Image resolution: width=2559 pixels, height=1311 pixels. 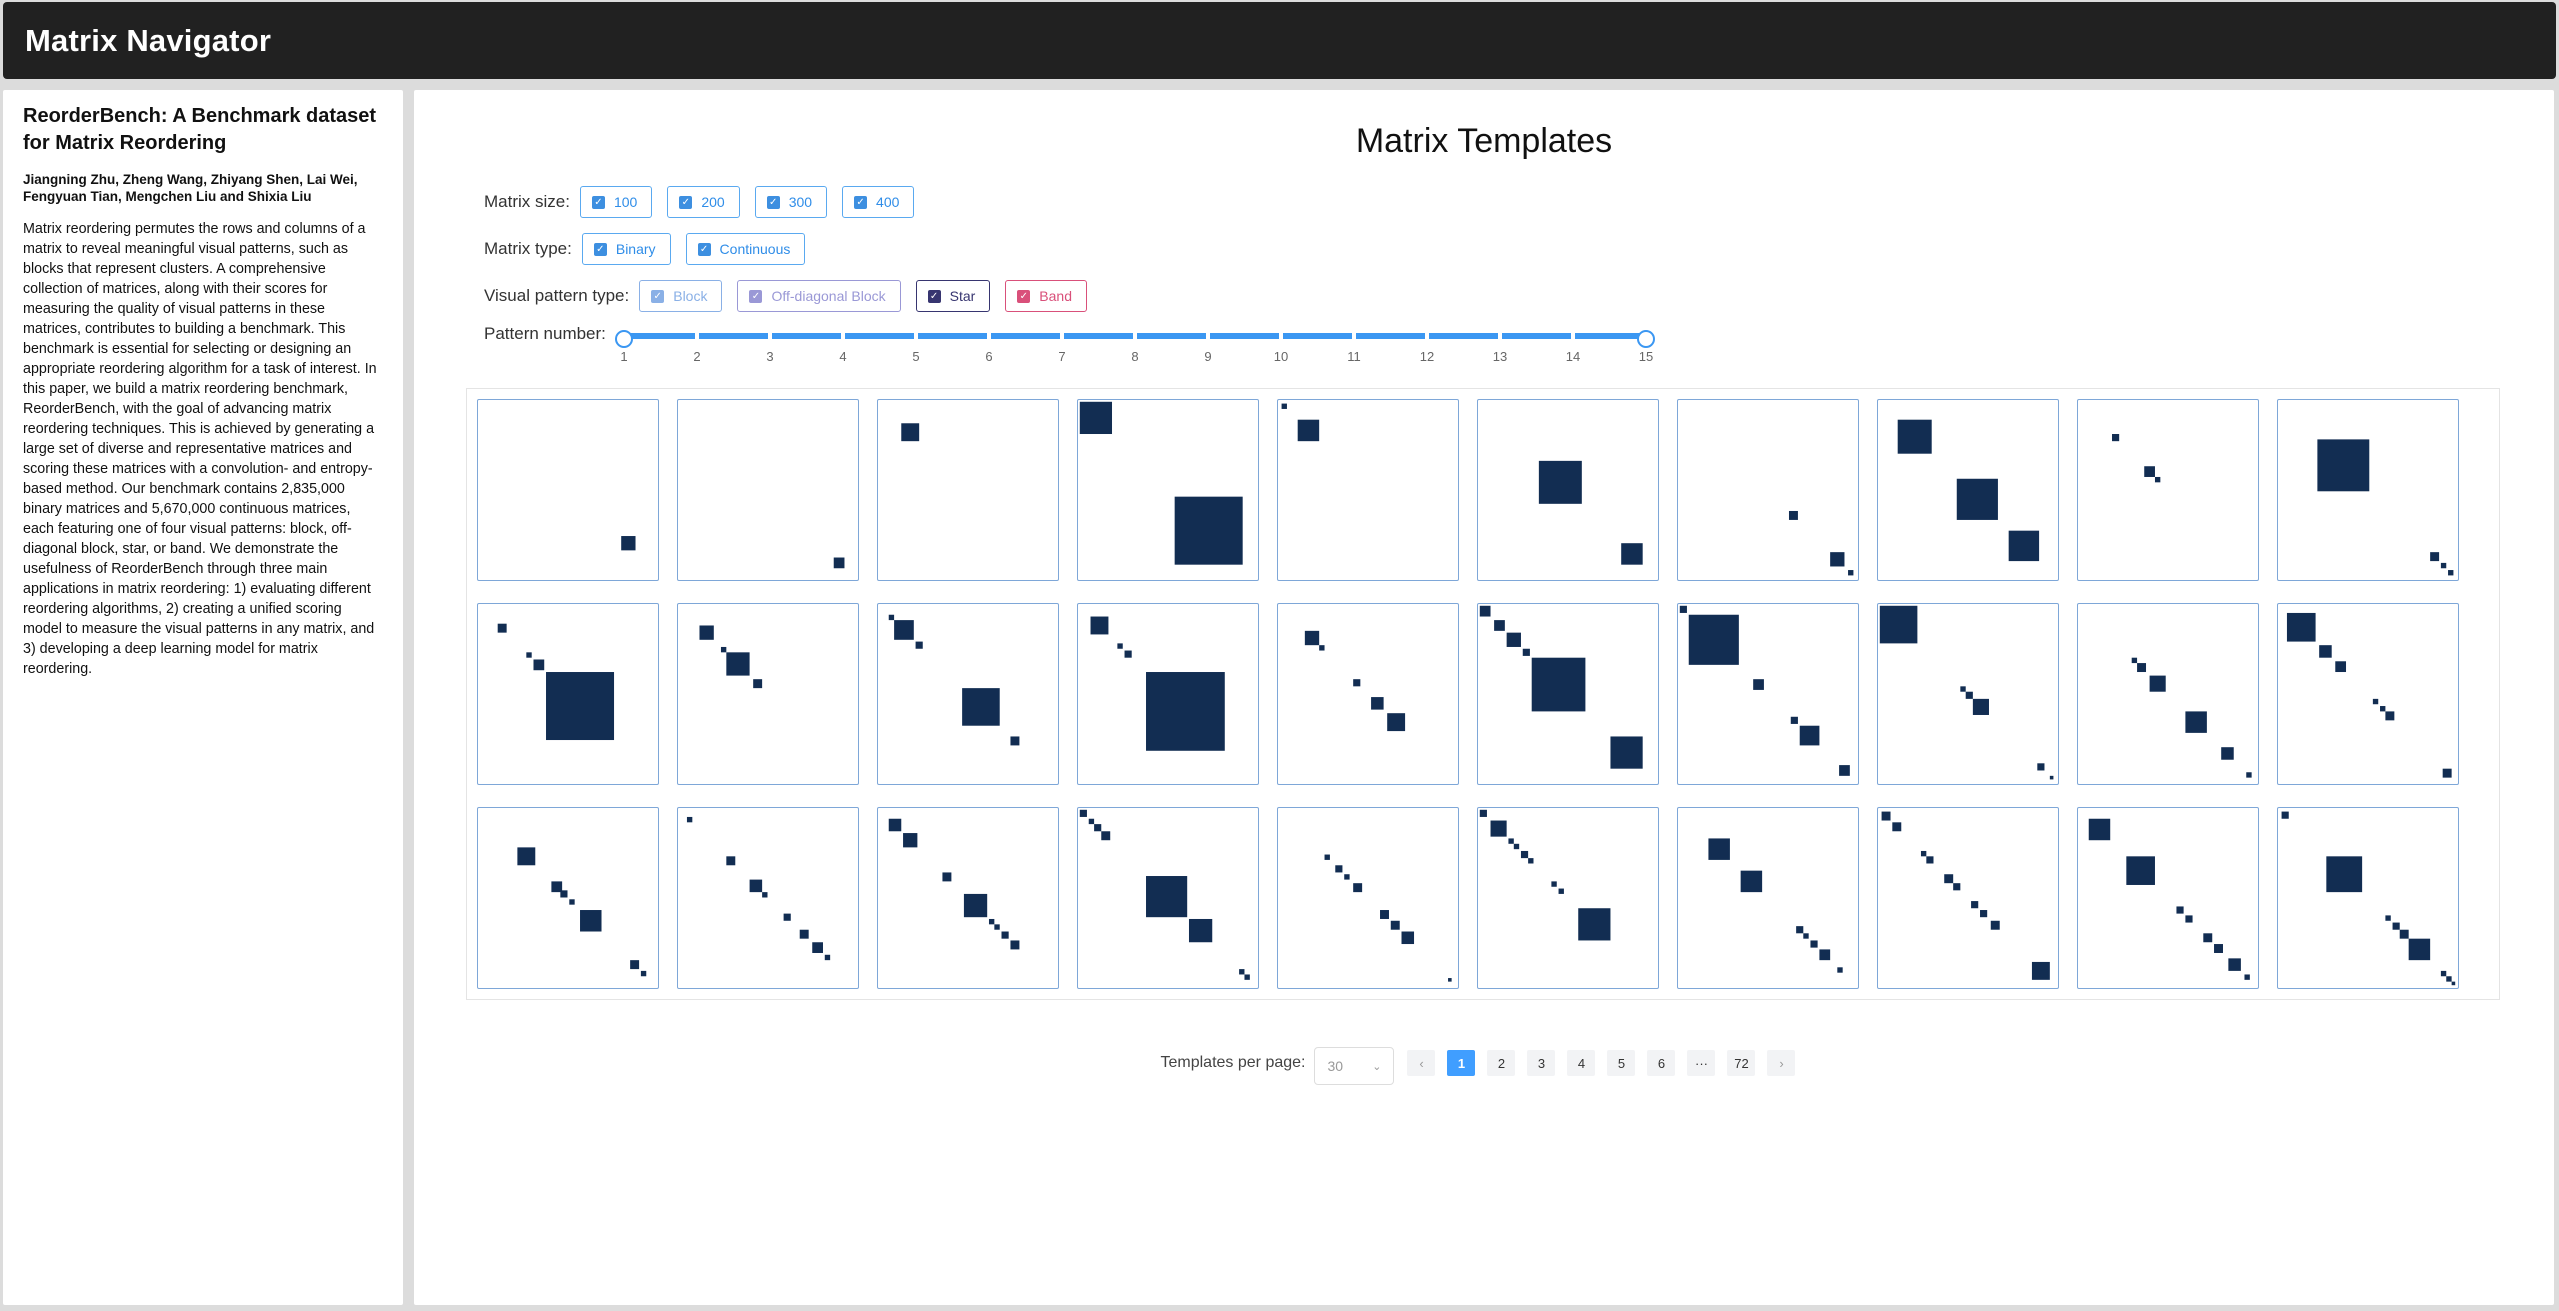 I want to click on pattern-option-label: Off-diagonal Block, so click(x=828, y=296).